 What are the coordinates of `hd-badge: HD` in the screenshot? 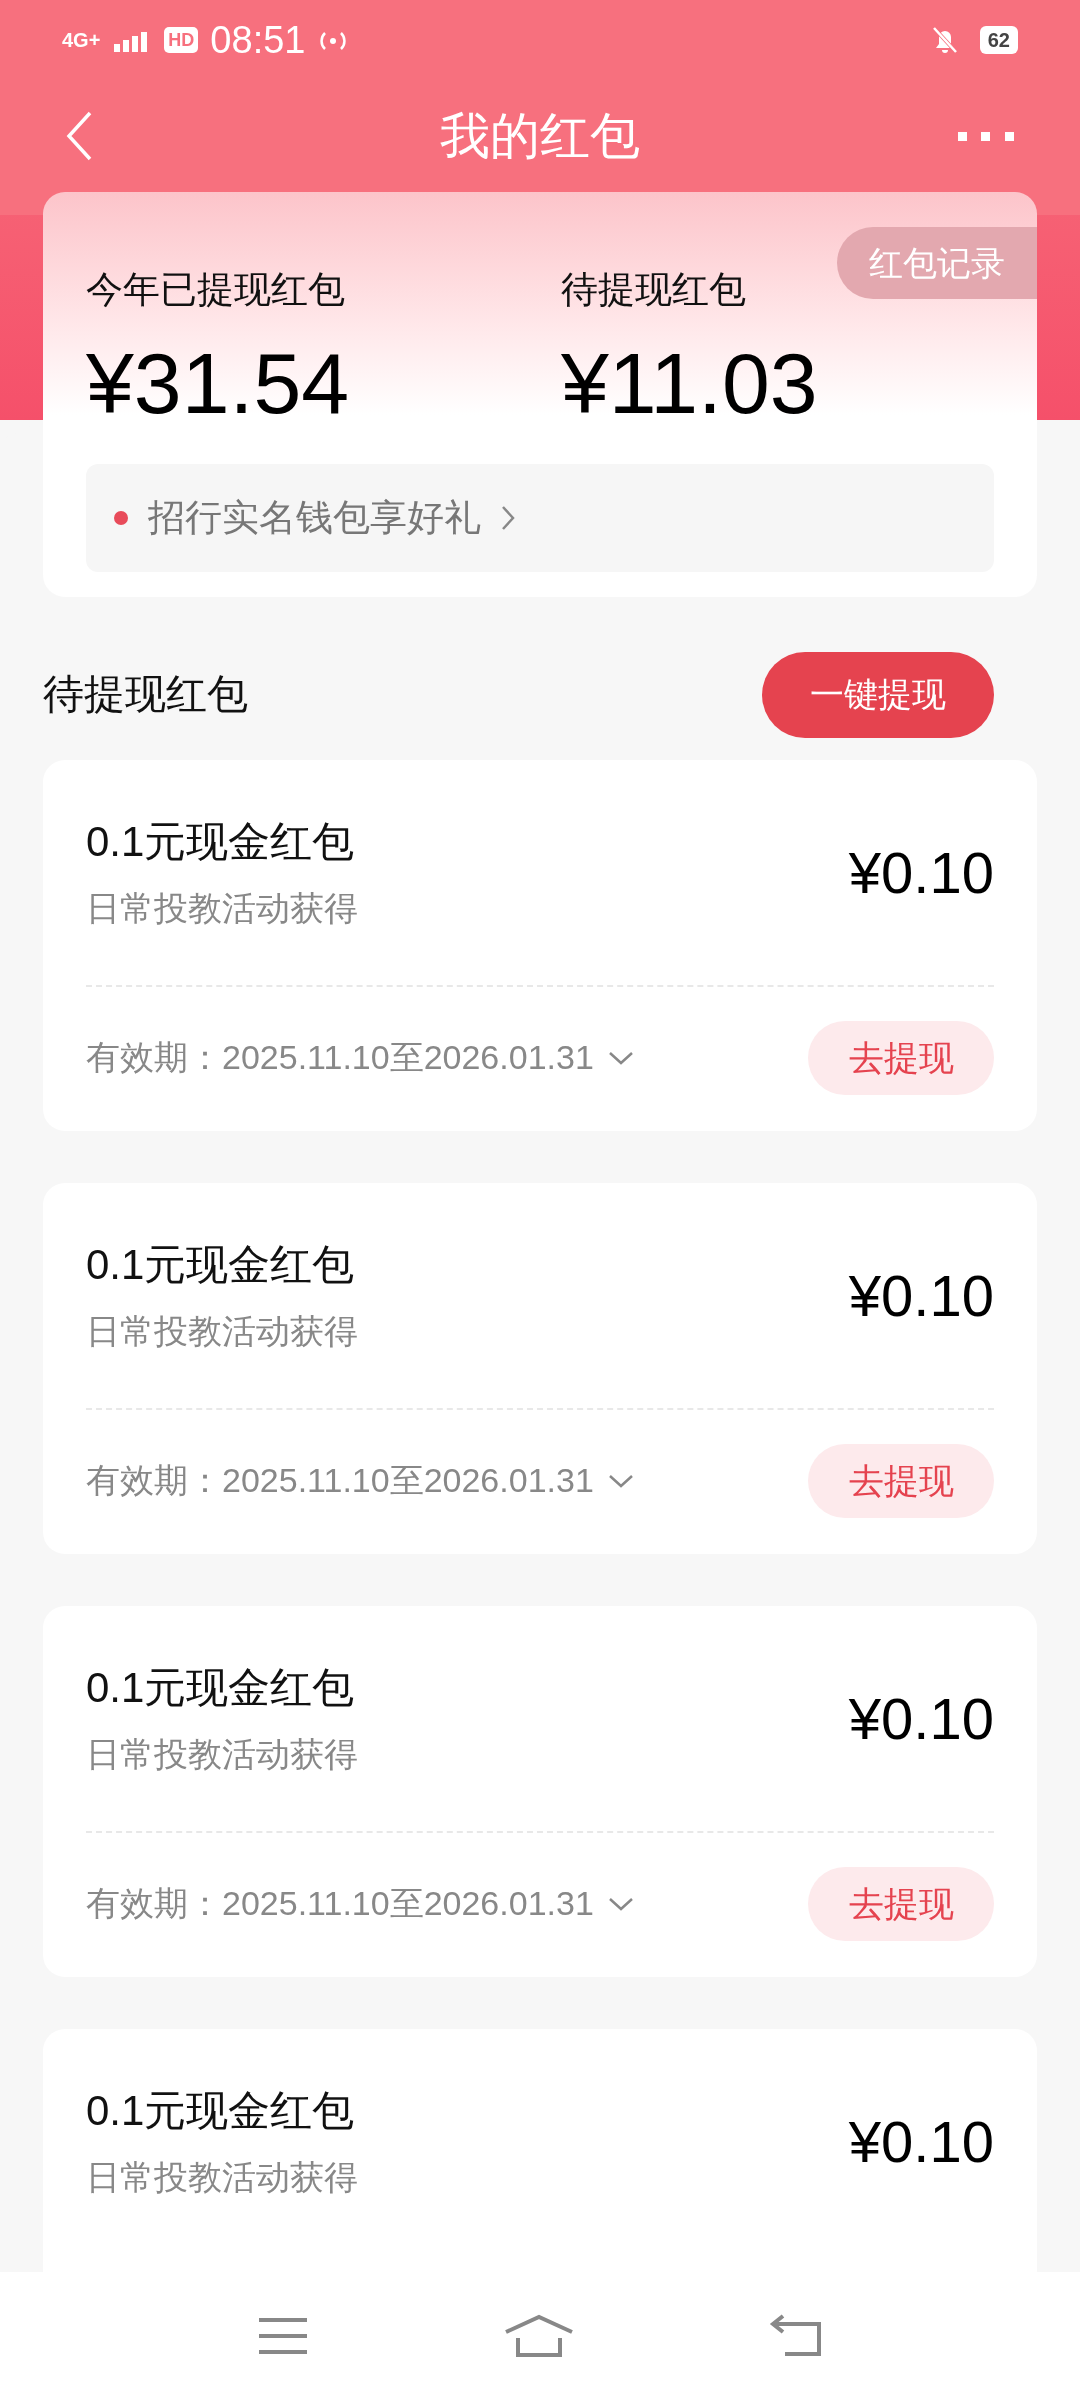 It's located at (181, 40).